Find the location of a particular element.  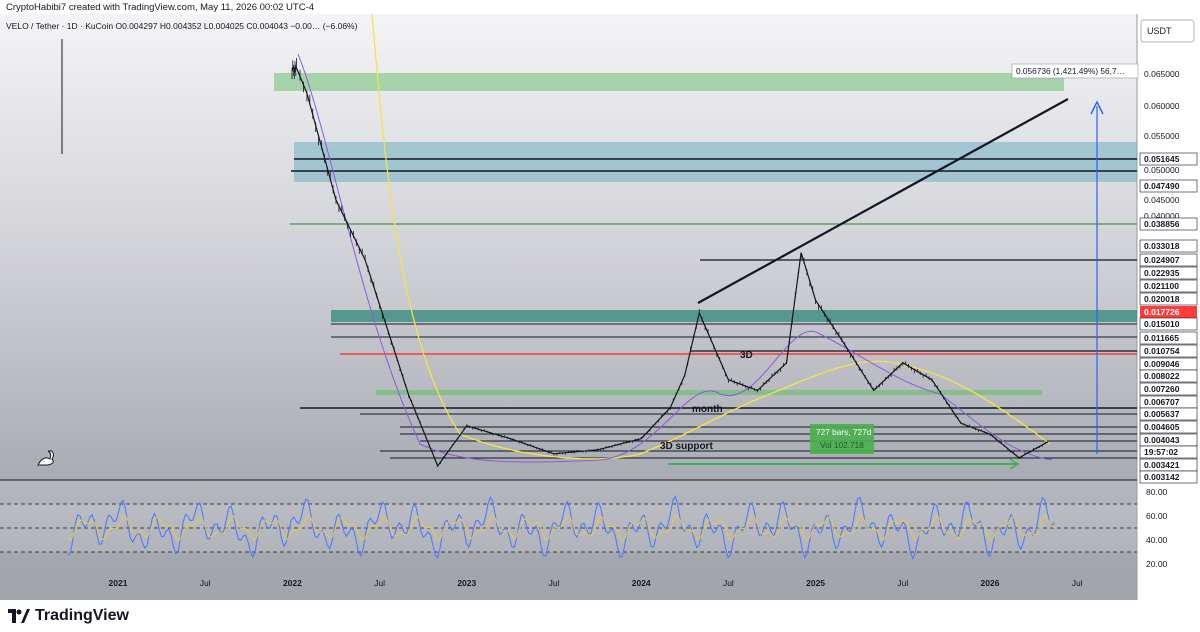

time-axis-label: 2021 is located at coordinates (118, 583).